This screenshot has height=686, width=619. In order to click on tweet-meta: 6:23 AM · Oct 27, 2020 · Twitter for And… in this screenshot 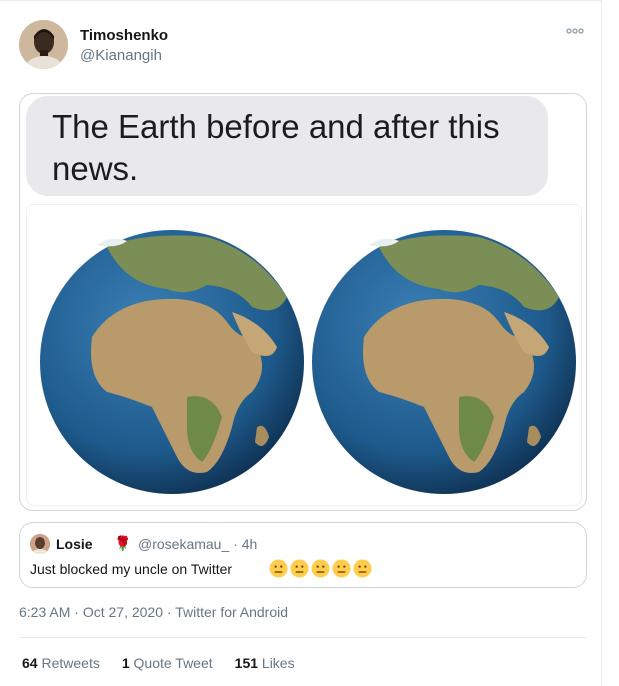, I will do `click(153, 612)`.